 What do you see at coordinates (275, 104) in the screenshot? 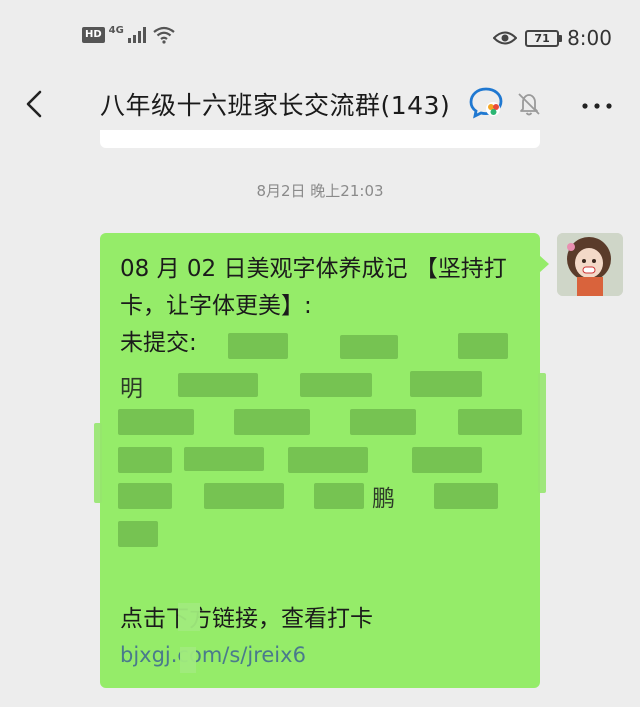
I see `chat-title: 八年级十六班家长交流群(143)` at bounding box center [275, 104].